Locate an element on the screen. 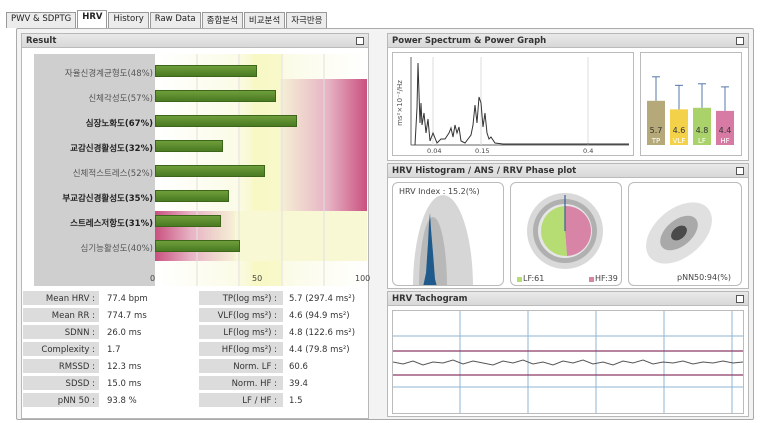 This screenshot has width=773, height=423. stat-label: Complexity : is located at coordinates (68, 350).